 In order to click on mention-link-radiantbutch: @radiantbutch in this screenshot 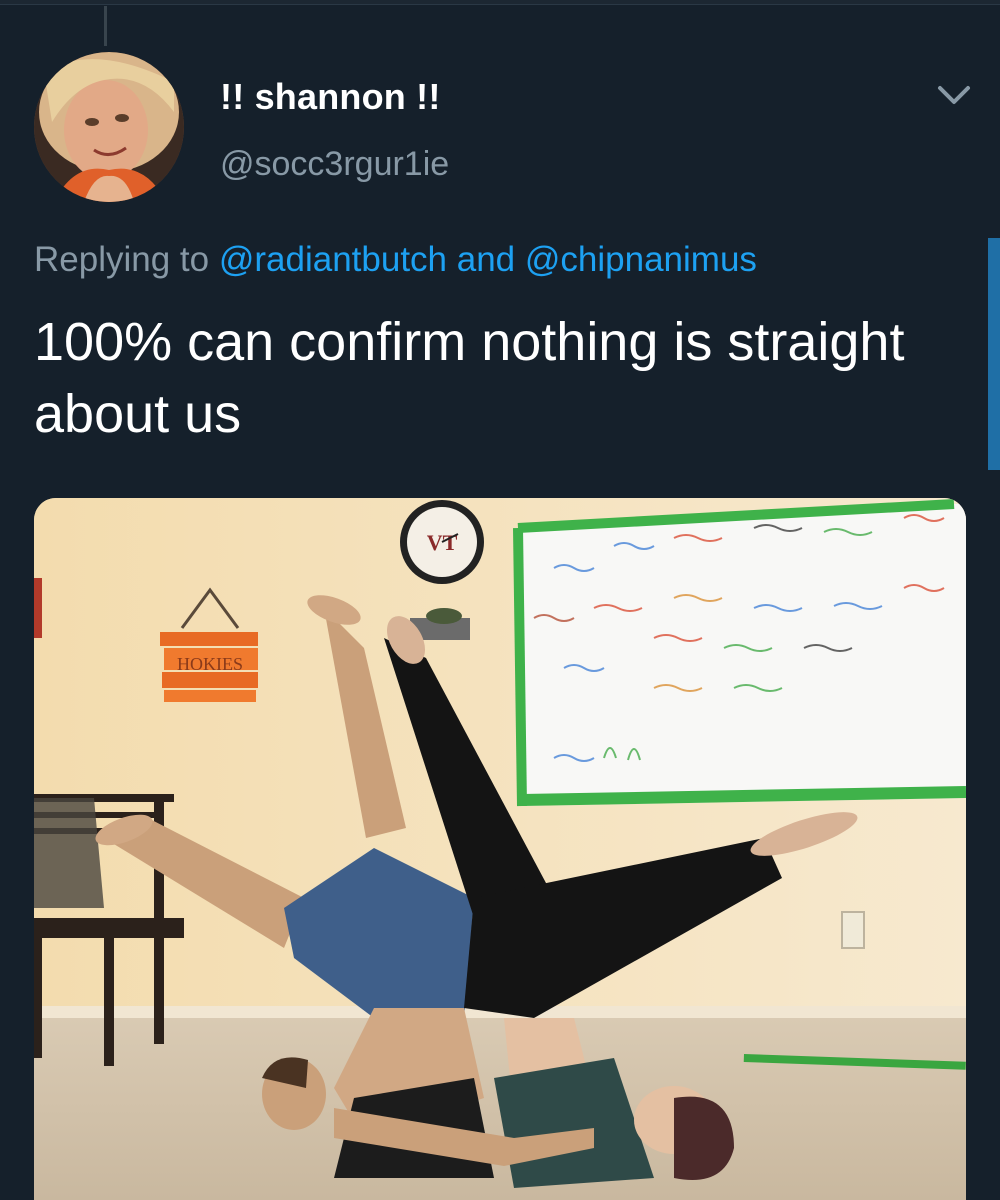, I will do `click(333, 259)`.